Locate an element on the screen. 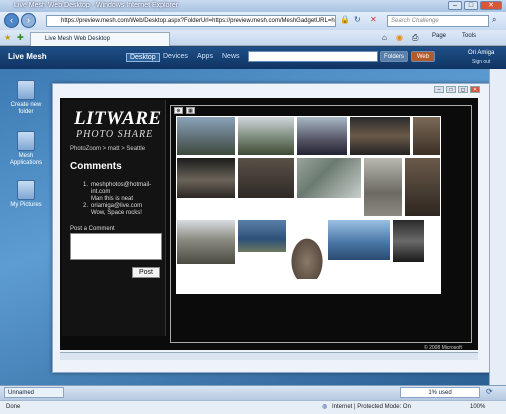  folders-button: Folders is located at coordinates (394, 56).